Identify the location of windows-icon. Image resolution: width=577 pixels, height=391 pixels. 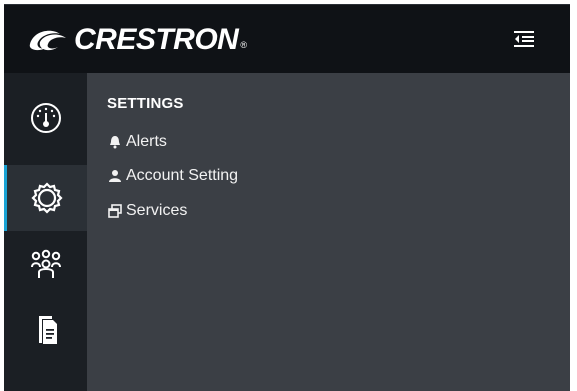
(115, 211).